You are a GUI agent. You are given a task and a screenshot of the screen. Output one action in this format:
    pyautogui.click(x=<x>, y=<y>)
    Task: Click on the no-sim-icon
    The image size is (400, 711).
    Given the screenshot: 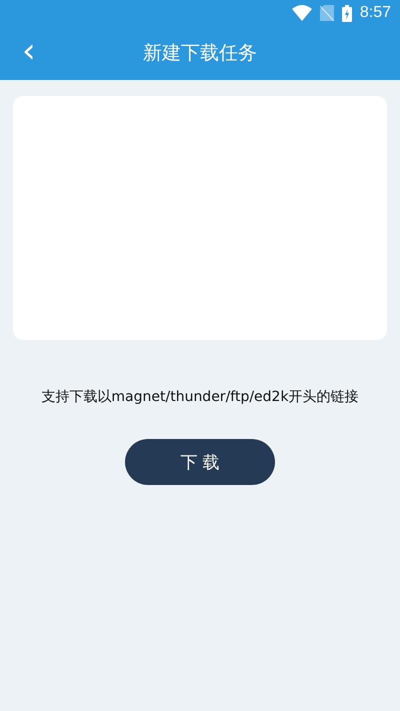 What is the action you would take?
    pyautogui.click(x=327, y=13)
    